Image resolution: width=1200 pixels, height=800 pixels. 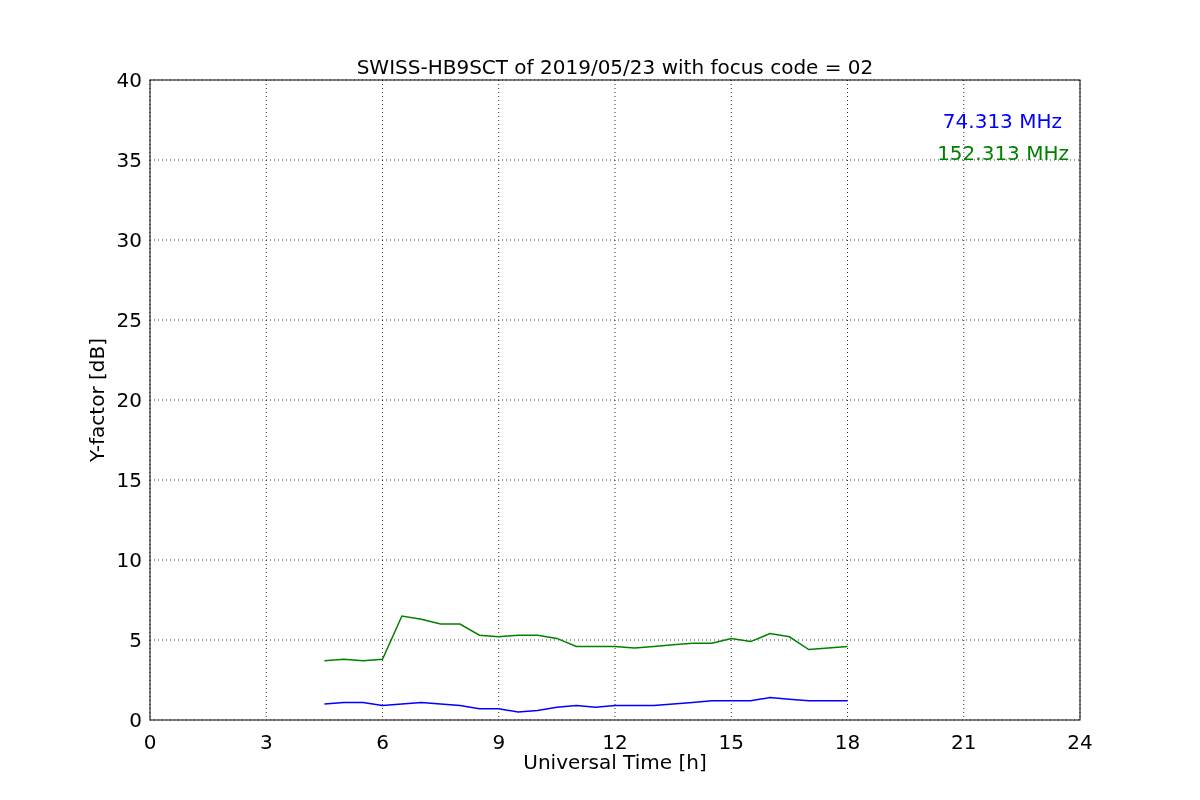 I want to click on y-axis-label: Y-factor [dB], so click(x=97, y=400).